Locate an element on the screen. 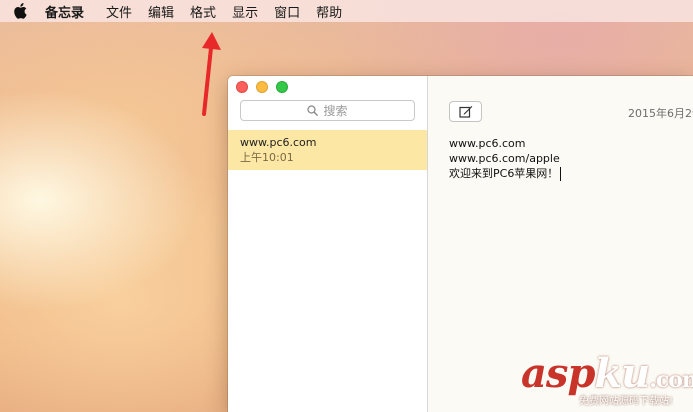 The width and height of the screenshot is (693, 412). note-line-with-cursor: 欢迎来到PC6苹果网！ is located at coordinates (505, 173).